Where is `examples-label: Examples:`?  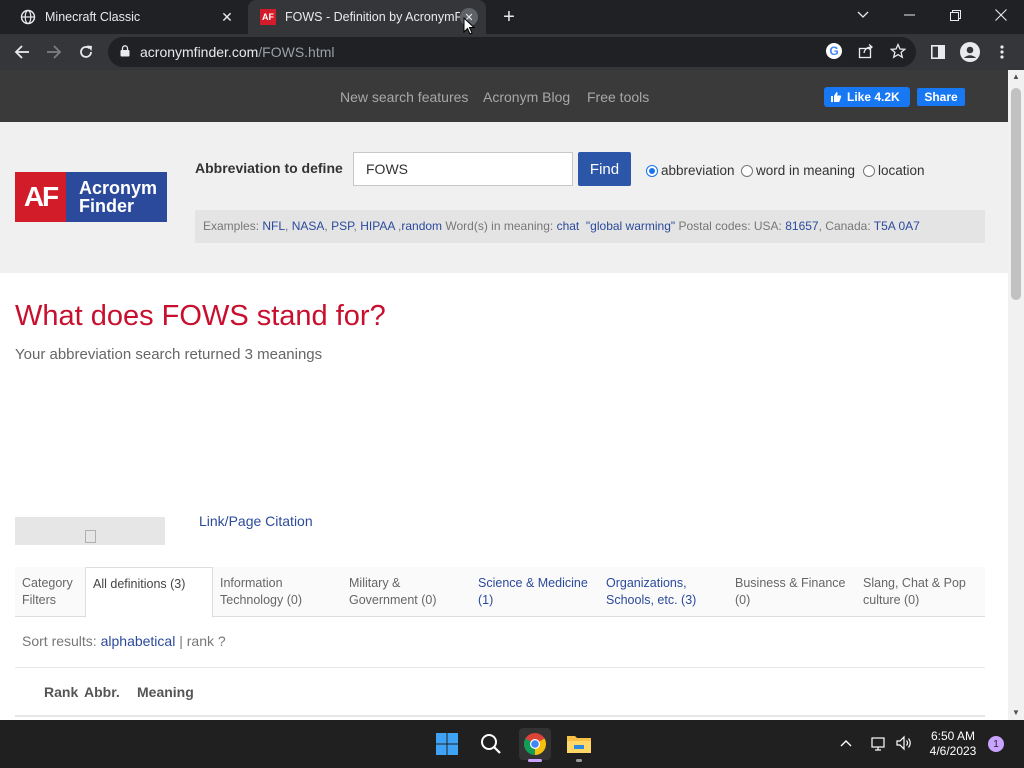
examples-label: Examples: is located at coordinates (231, 226).